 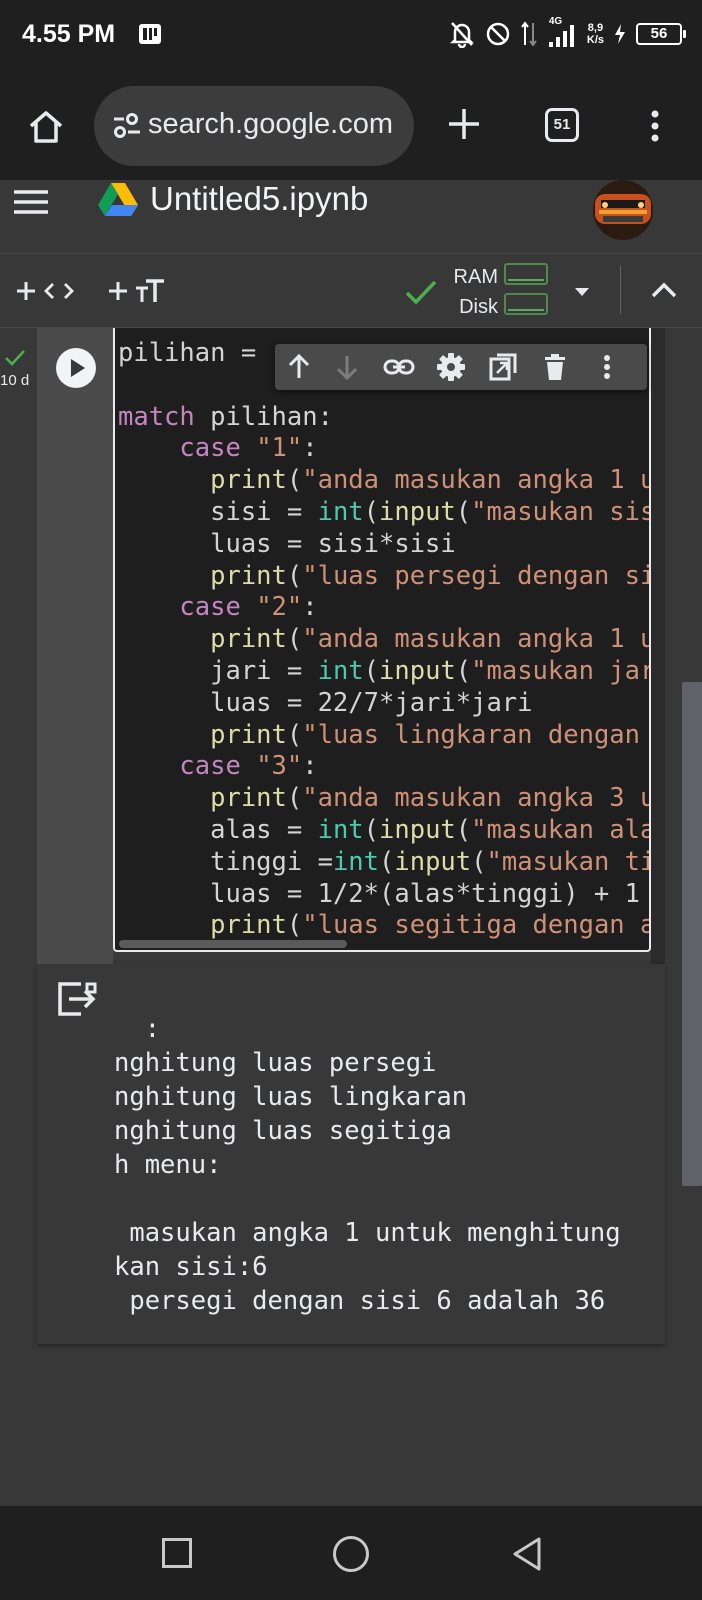 I want to click on copy-cell-link-button, so click(x=399, y=367).